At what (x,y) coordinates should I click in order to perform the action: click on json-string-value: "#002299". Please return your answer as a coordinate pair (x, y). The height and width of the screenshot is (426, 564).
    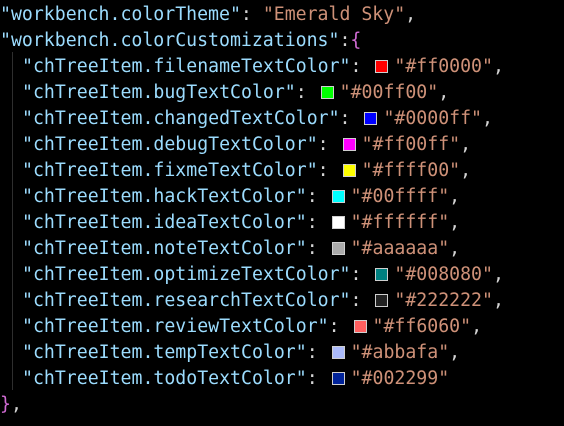
    Looking at the image, I should click on (400, 378).